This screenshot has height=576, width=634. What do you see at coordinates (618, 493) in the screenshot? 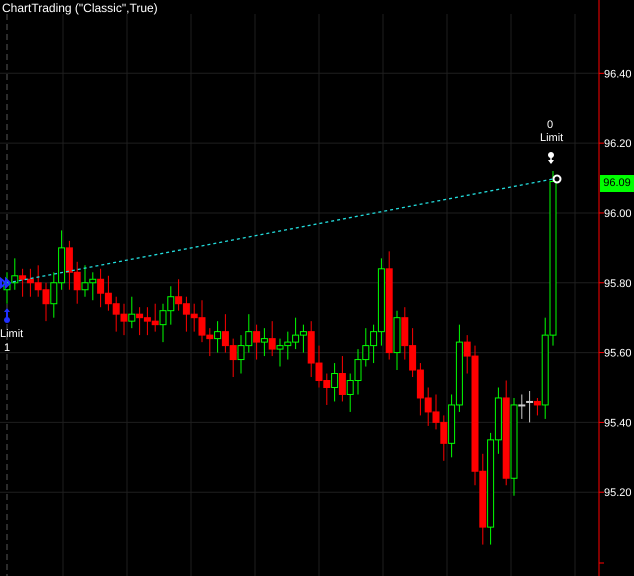
I see `price-tick-label: 95.20` at bounding box center [618, 493].